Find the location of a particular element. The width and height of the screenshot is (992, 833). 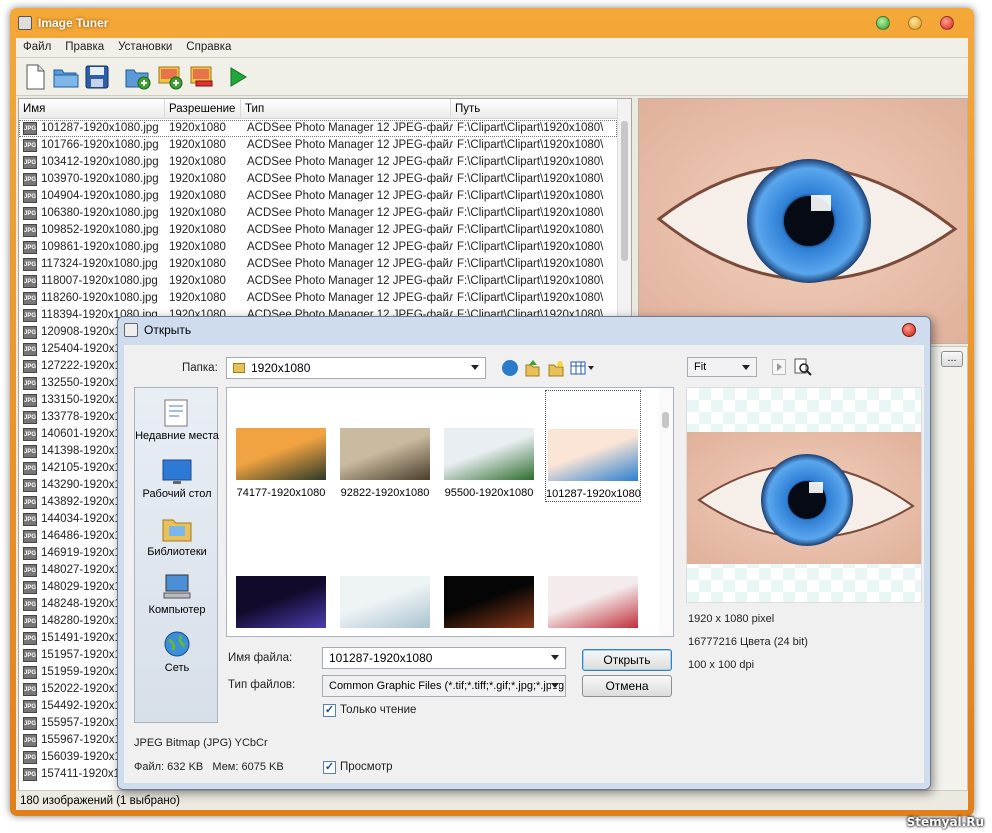

menu-file: Файл is located at coordinates (37, 45).